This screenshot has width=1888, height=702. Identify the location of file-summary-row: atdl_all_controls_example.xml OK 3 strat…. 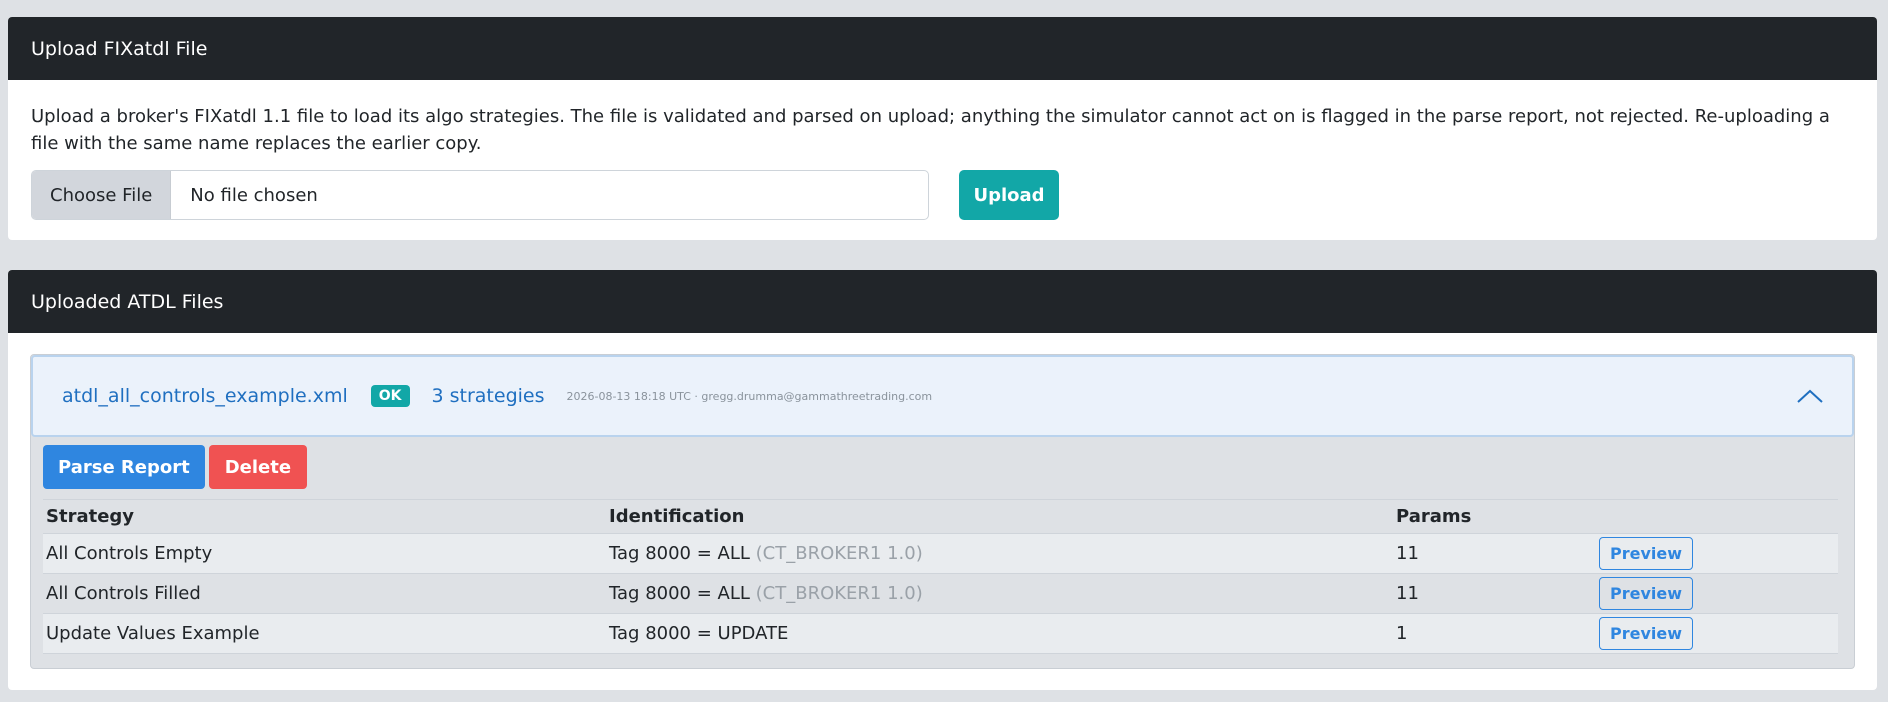
(942, 396).